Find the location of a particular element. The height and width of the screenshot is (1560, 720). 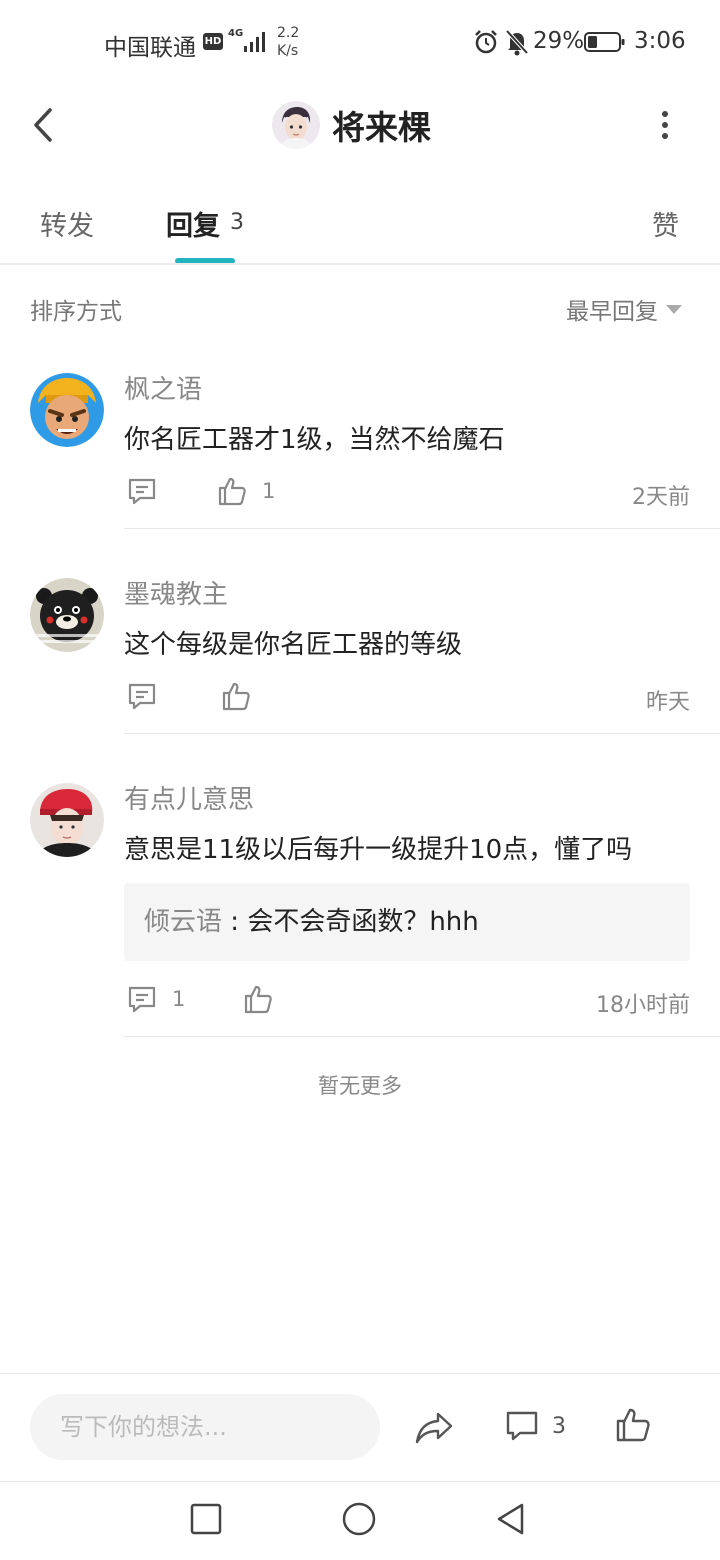

comment-content: 你名匠工器才1级，当然不给魔石 is located at coordinates (314, 440).